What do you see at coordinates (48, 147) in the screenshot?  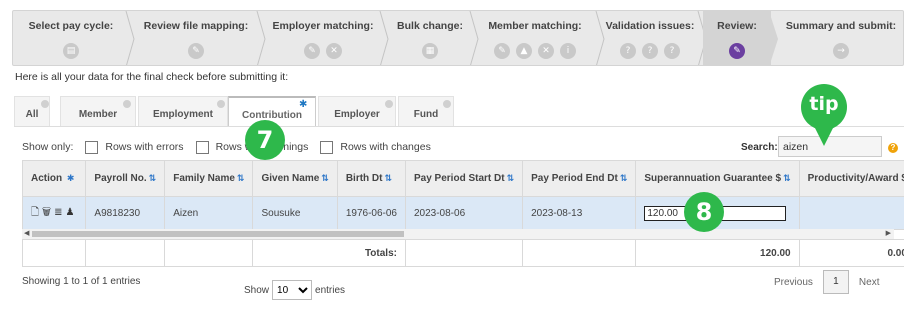 I see `show-only-label: Show only:` at bounding box center [48, 147].